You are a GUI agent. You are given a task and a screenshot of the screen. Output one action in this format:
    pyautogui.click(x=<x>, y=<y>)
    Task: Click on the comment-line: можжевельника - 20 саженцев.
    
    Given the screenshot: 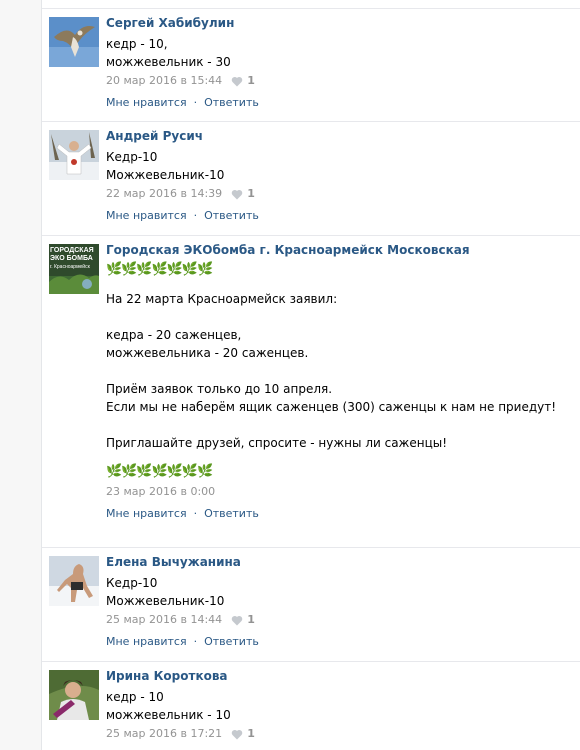 What is the action you would take?
    pyautogui.click(x=207, y=353)
    